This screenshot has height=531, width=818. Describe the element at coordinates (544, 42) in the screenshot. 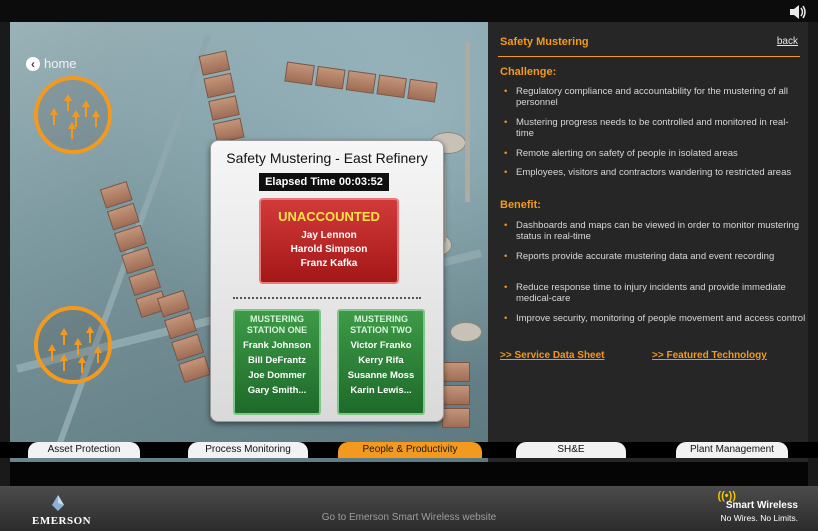

I see `panel-title: Safety Mustering` at that location.